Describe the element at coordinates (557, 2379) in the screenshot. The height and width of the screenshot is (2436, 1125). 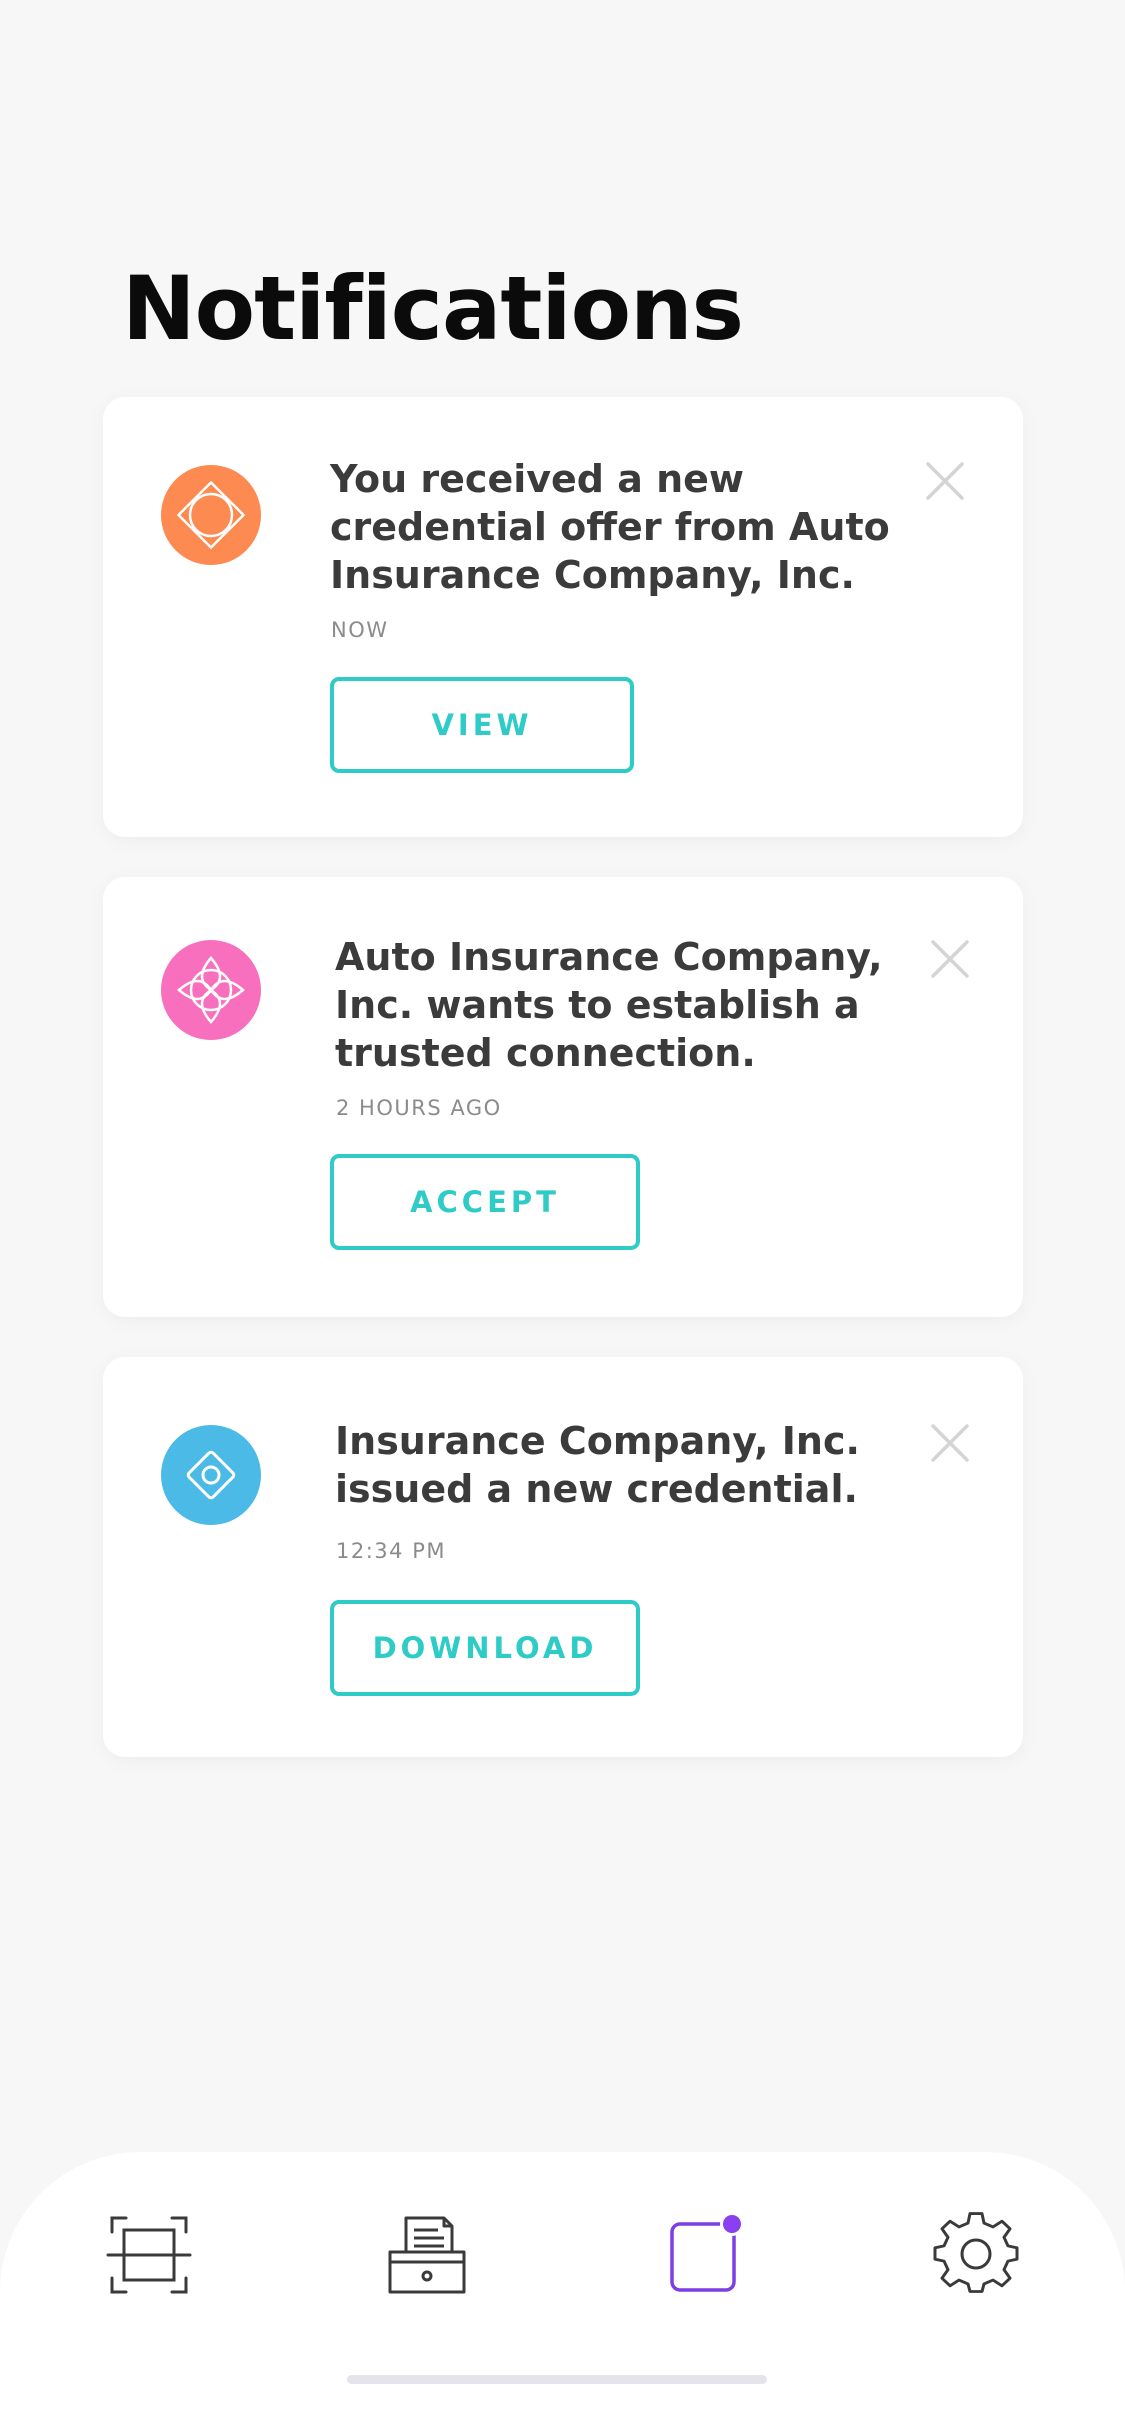
I see `home-indicator` at that location.